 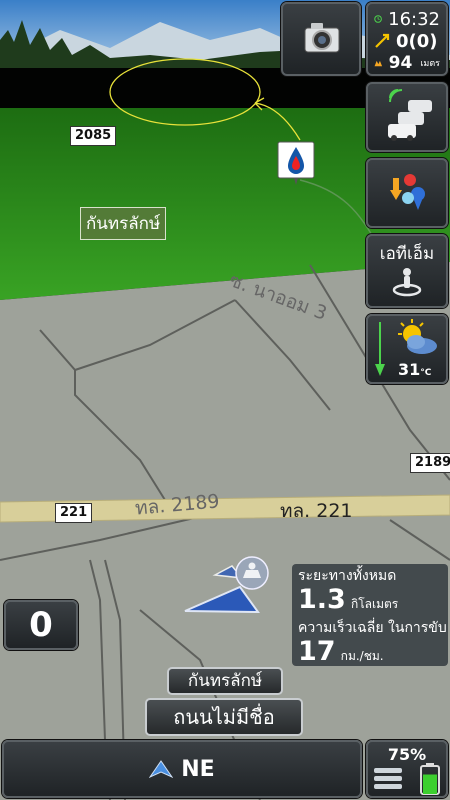 What do you see at coordinates (347, 576) in the screenshot?
I see `total-distance-label: ระยะทางทั้งหมด` at bounding box center [347, 576].